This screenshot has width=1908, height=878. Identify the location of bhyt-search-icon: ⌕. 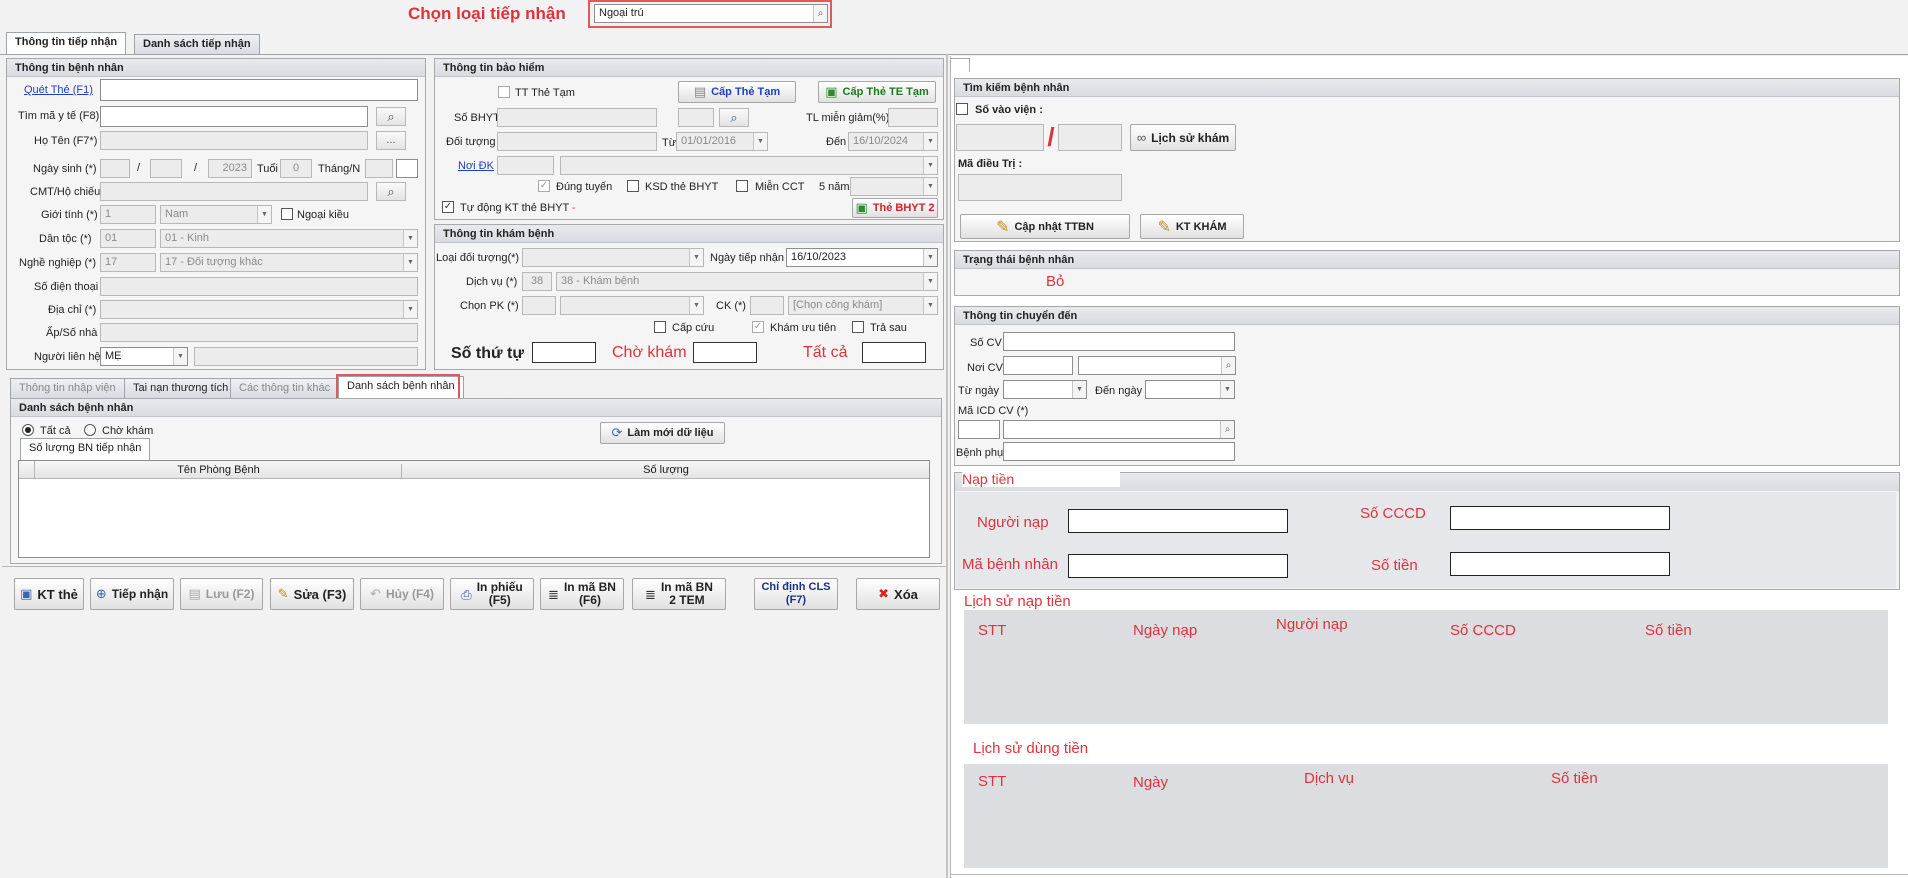
(734, 117).